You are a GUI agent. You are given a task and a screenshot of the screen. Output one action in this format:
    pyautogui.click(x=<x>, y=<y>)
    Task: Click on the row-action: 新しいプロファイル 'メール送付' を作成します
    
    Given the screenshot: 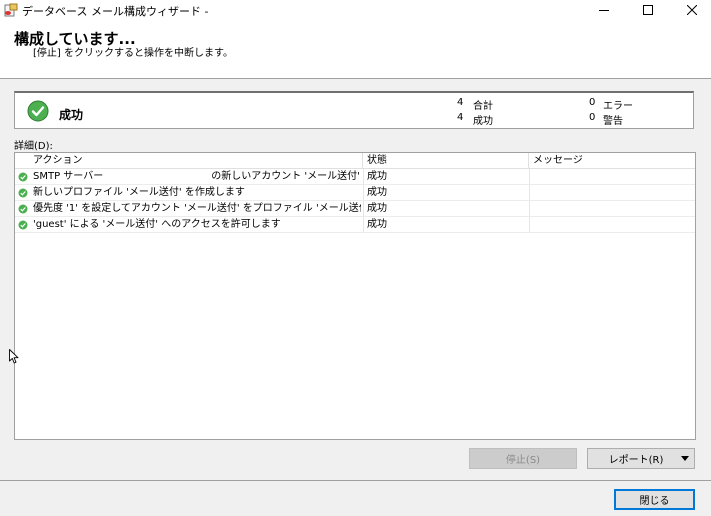 What is the action you would take?
    pyautogui.click(x=139, y=192)
    